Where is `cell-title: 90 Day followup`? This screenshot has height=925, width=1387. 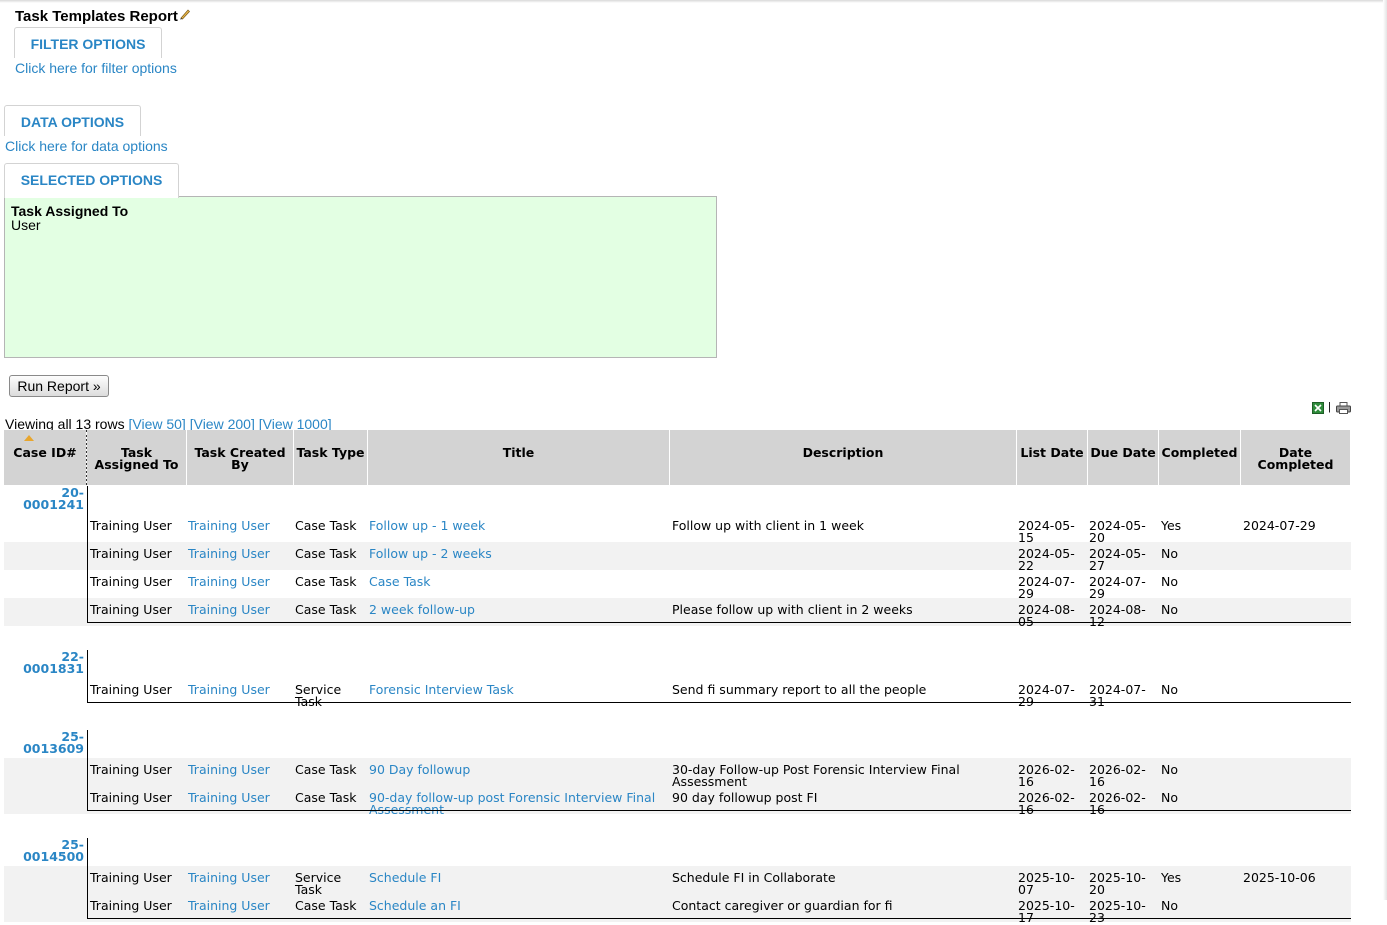 cell-title: 90 Day followup is located at coordinates (518, 769).